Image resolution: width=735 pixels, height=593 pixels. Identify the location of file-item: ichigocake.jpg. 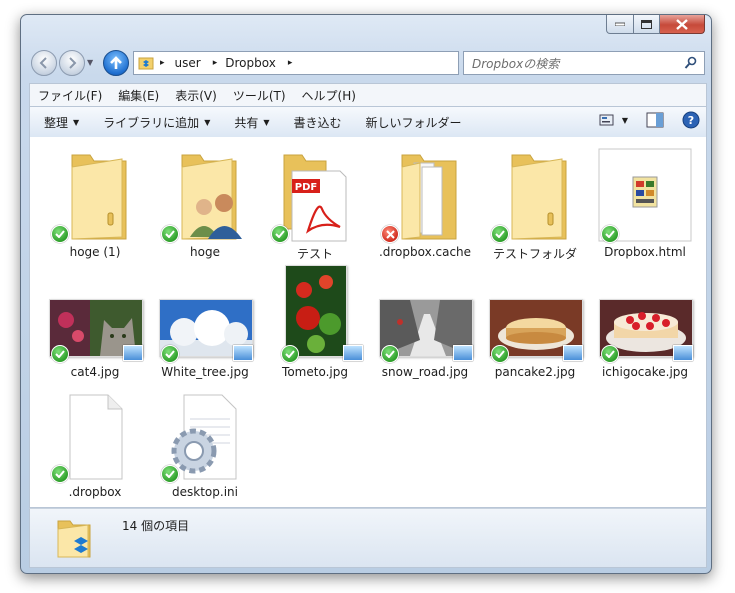
(645, 325).